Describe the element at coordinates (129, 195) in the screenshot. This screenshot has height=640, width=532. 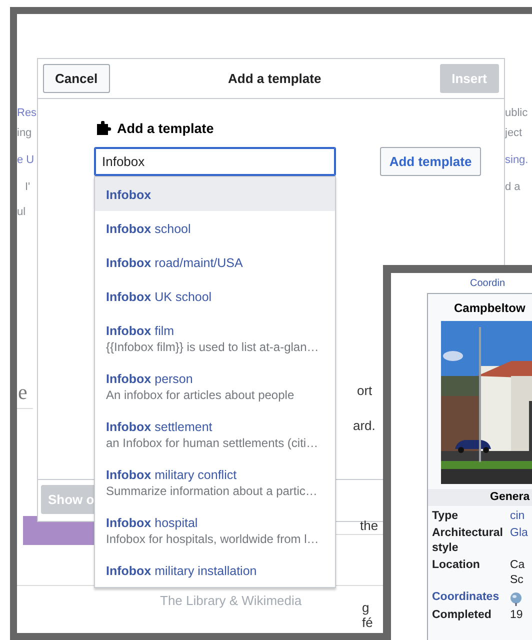
I see `suggestion-name: Infobox` at that location.